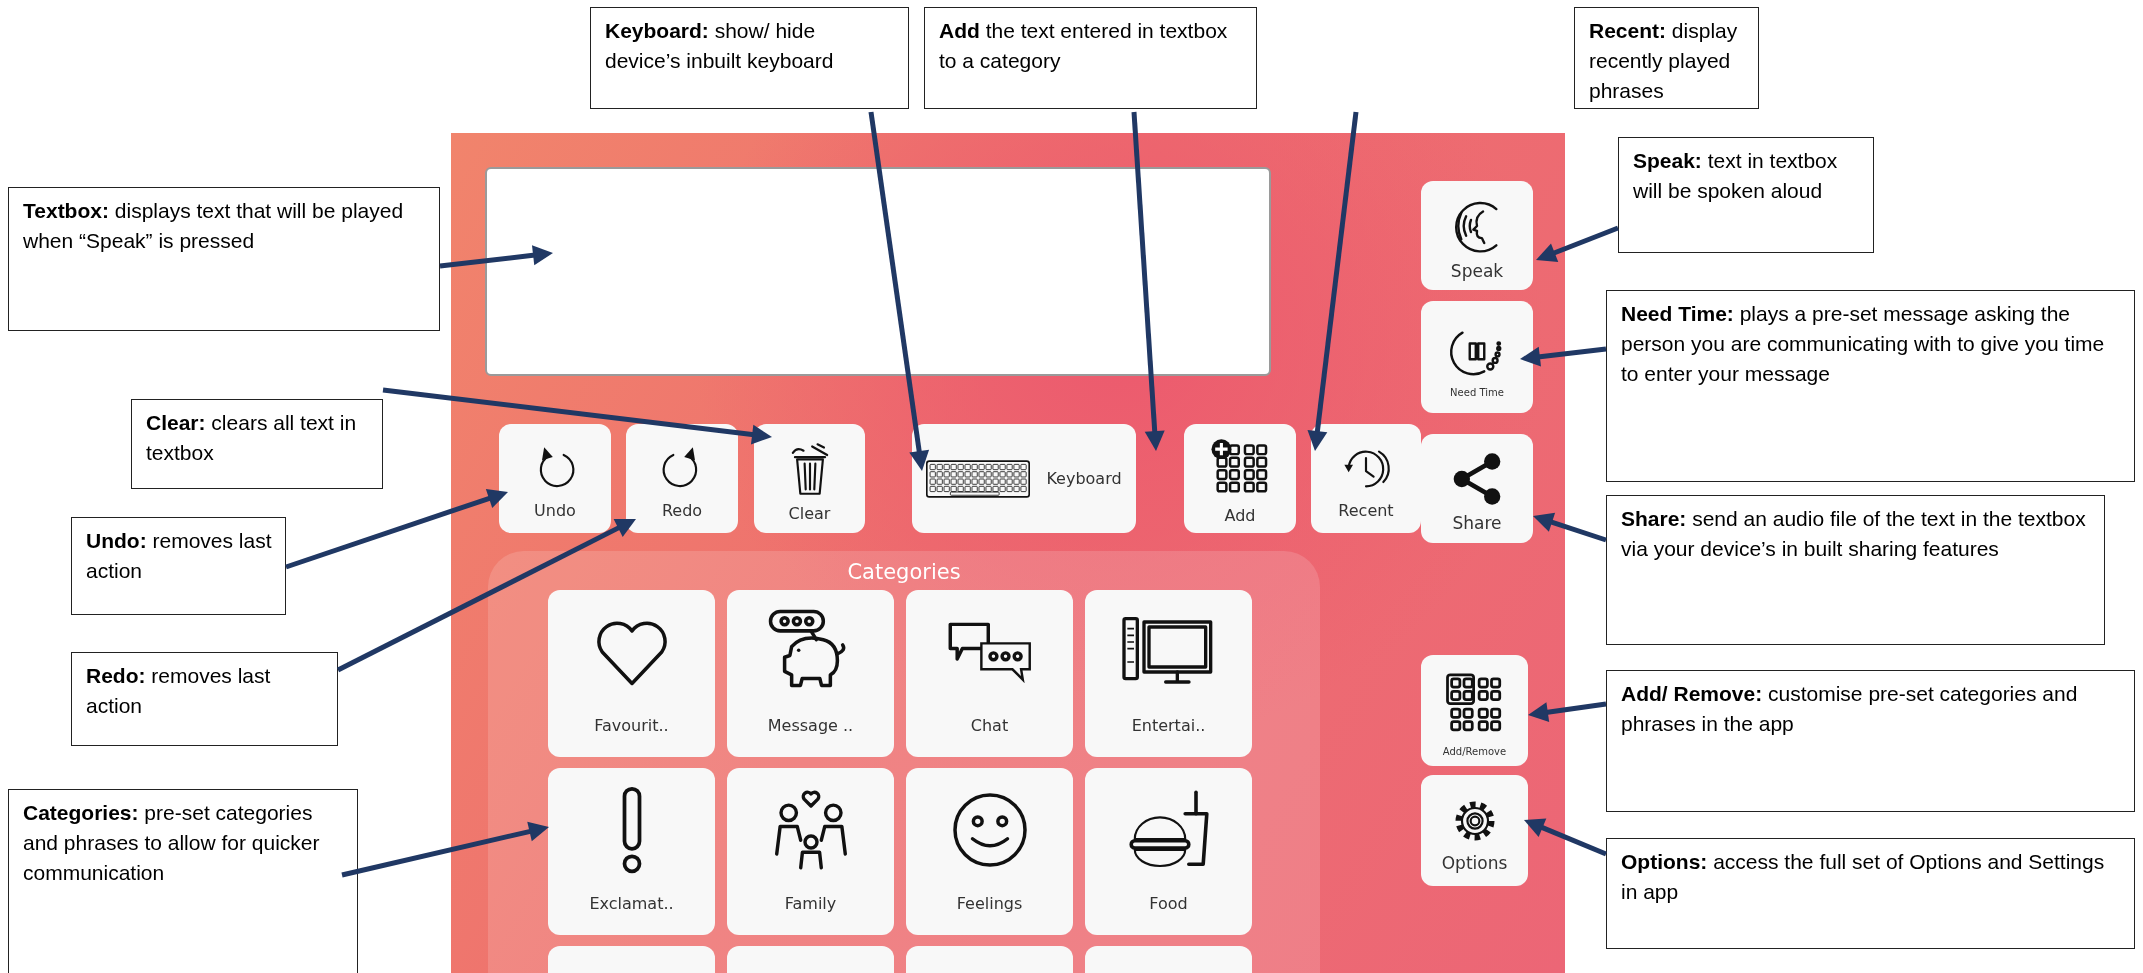  What do you see at coordinates (1168, 673) in the screenshot?
I see `category-tile: Entertai..` at bounding box center [1168, 673].